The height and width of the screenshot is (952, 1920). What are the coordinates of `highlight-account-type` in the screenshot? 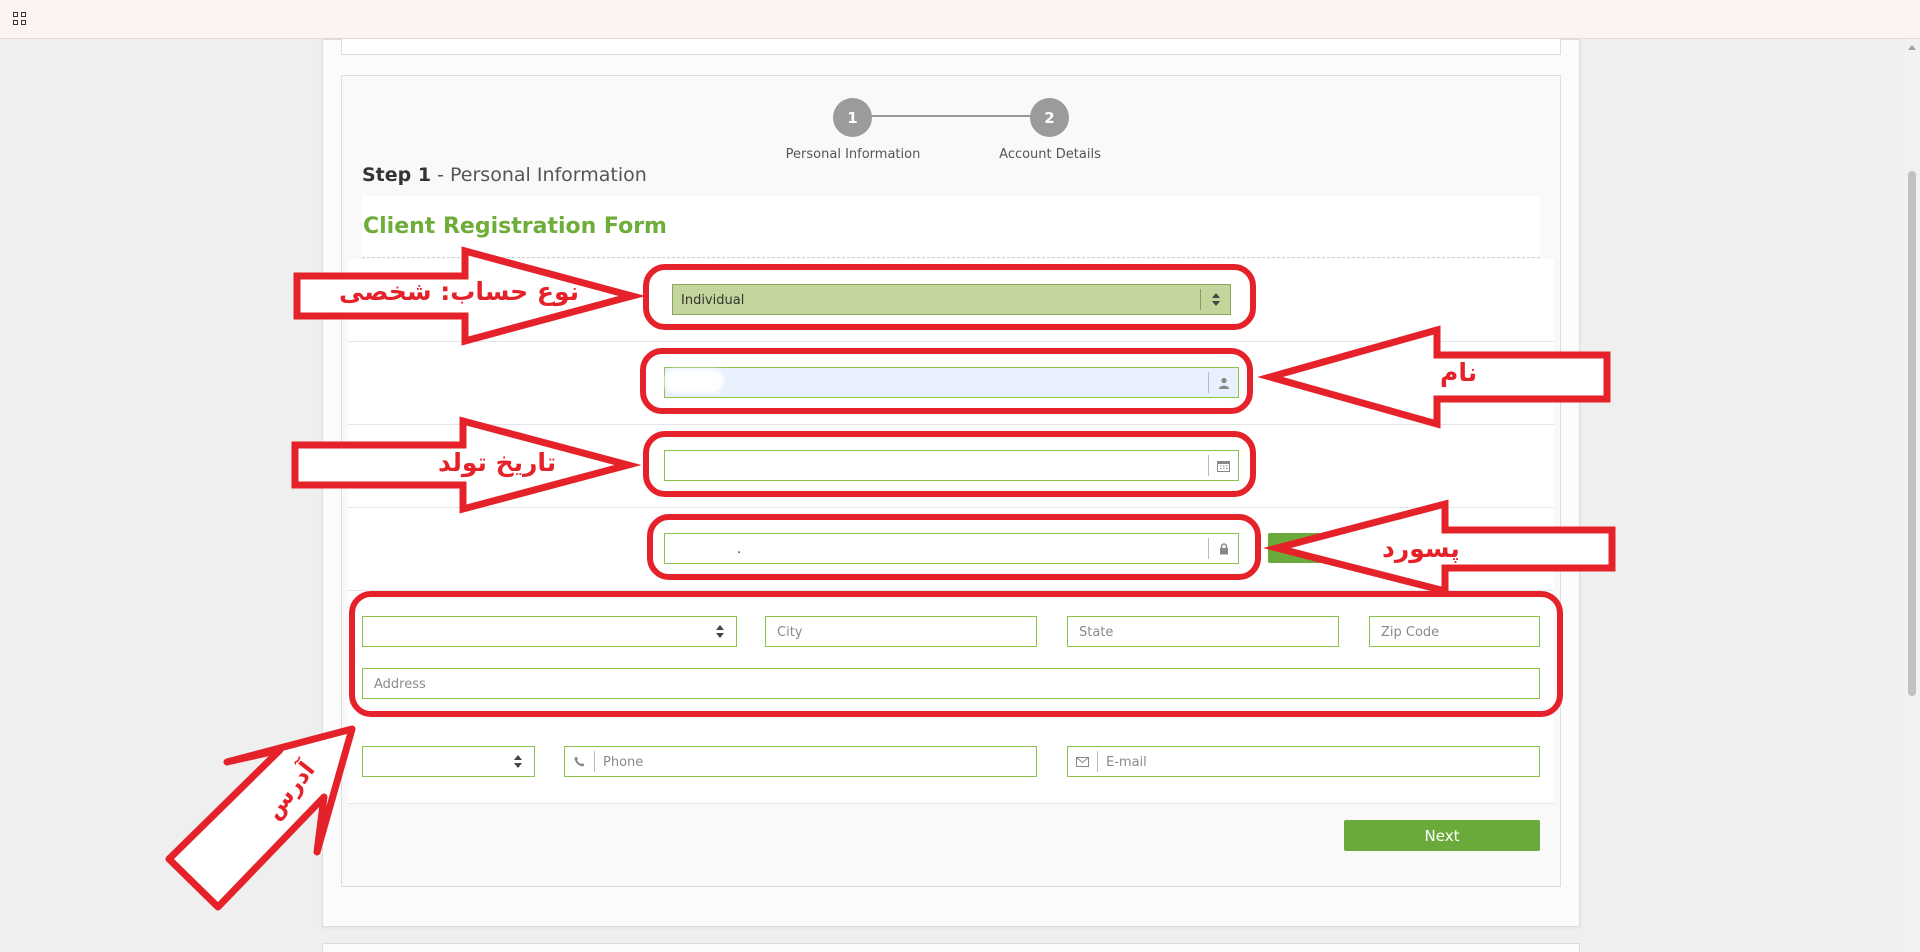 It's located at (949, 297).